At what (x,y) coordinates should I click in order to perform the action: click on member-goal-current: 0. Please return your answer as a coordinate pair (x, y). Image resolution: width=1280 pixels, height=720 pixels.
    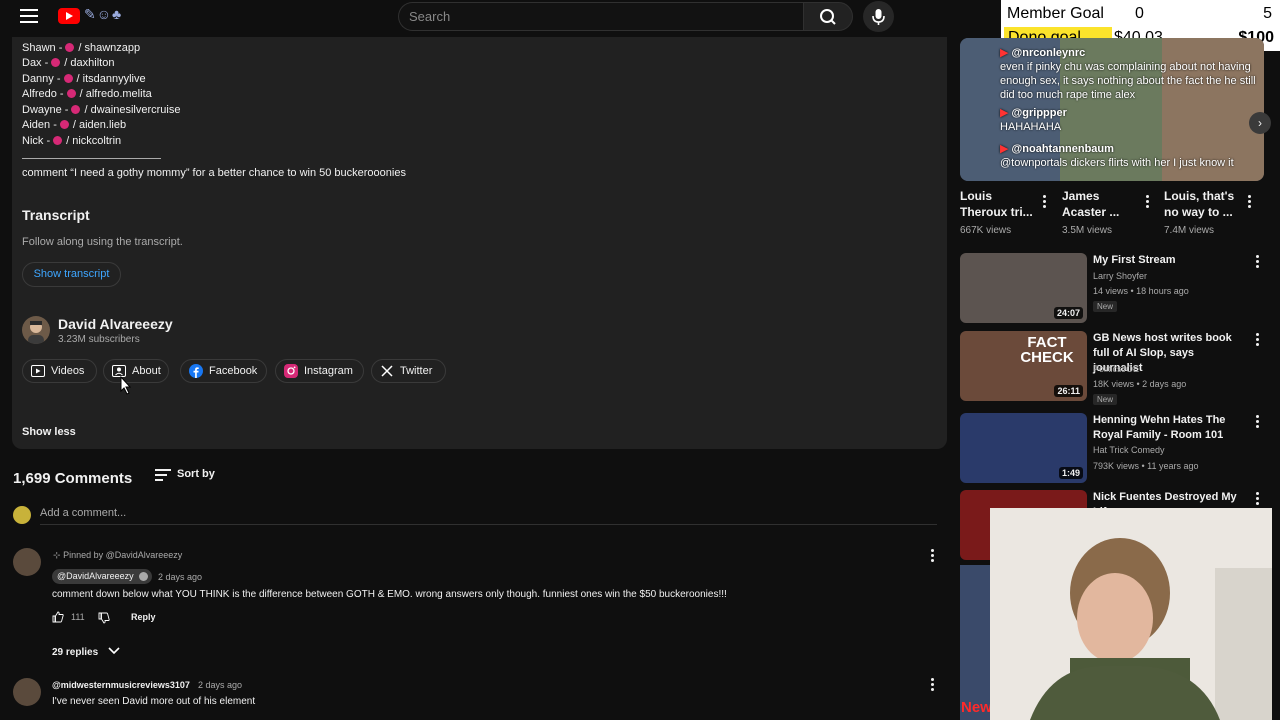
    Looking at the image, I should click on (1139, 13).